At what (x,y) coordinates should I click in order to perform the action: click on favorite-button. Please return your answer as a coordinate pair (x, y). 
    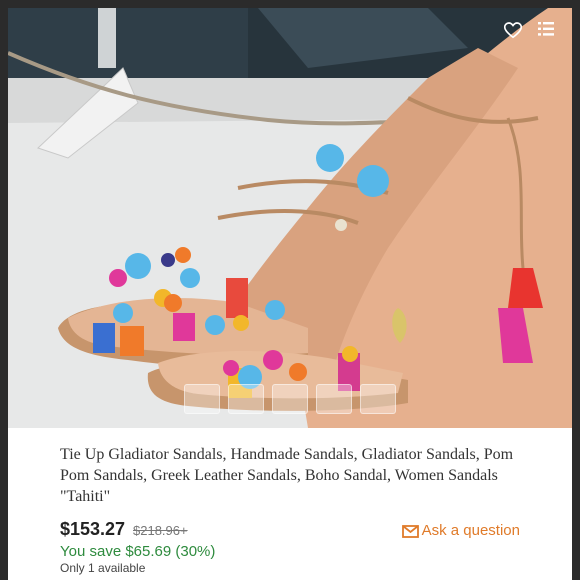
    Looking at the image, I should click on (516, 34).